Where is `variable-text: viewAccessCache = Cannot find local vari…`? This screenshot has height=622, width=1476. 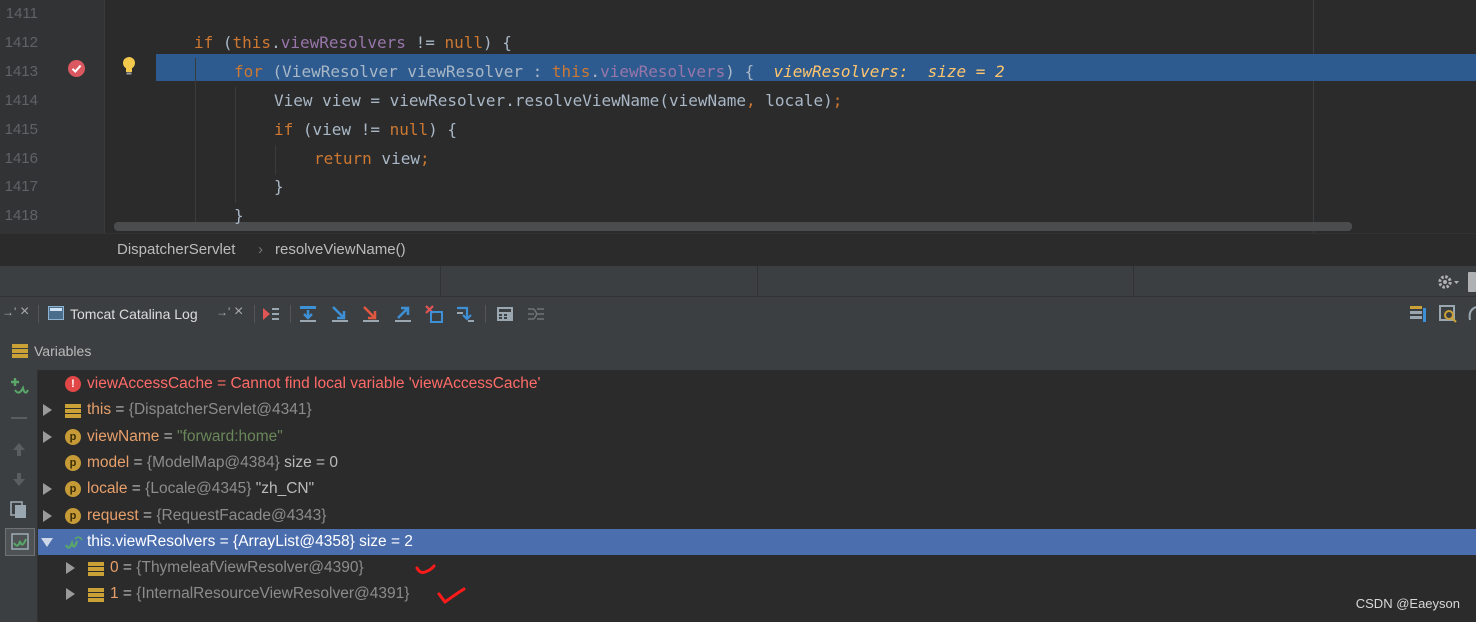 variable-text: viewAccessCache = Cannot find local vari… is located at coordinates (314, 384).